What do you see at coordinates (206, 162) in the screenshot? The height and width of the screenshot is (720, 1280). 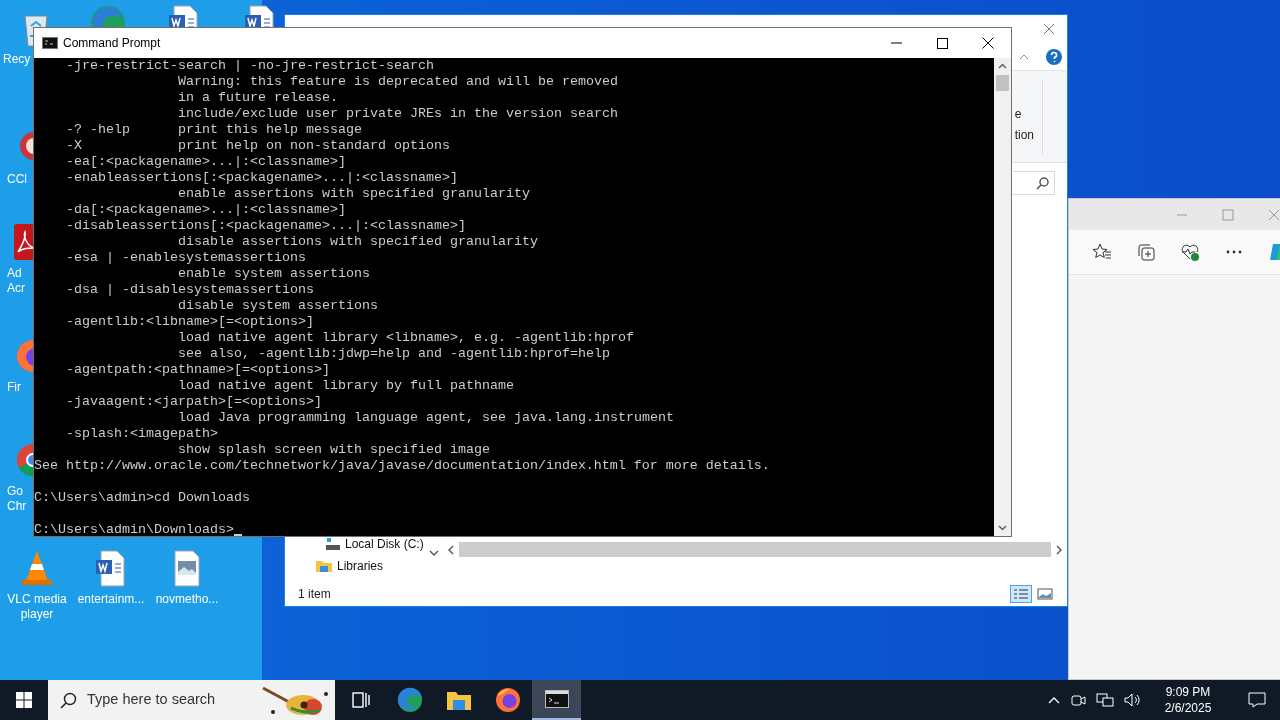 I see `console-text: -ea[:<packagename>...|:<classname>]` at bounding box center [206, 162].